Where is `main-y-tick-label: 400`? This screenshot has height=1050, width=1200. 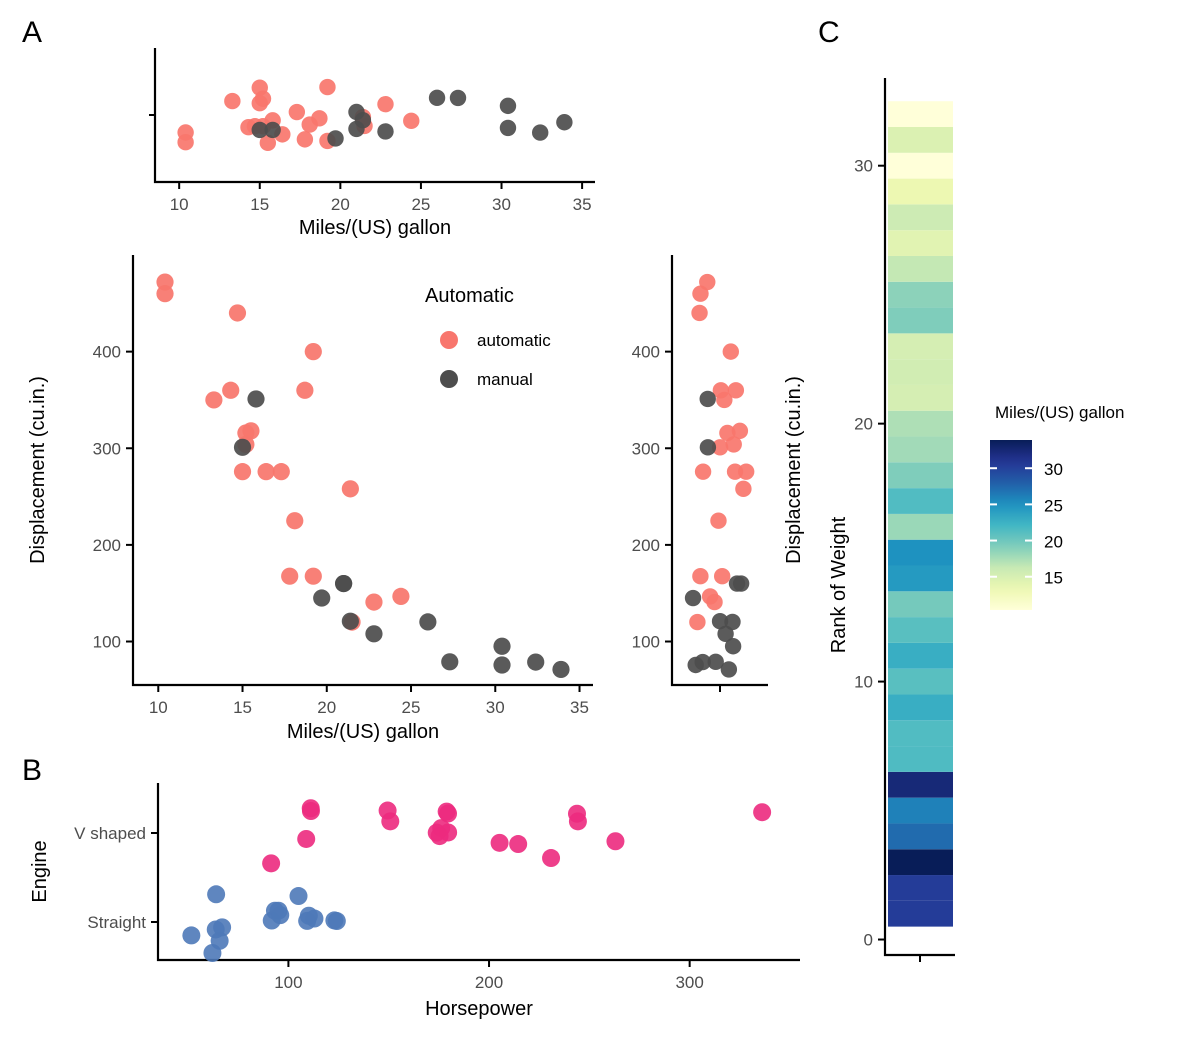 main-y-tick-label: 400 is located at coordinates (107, 352).